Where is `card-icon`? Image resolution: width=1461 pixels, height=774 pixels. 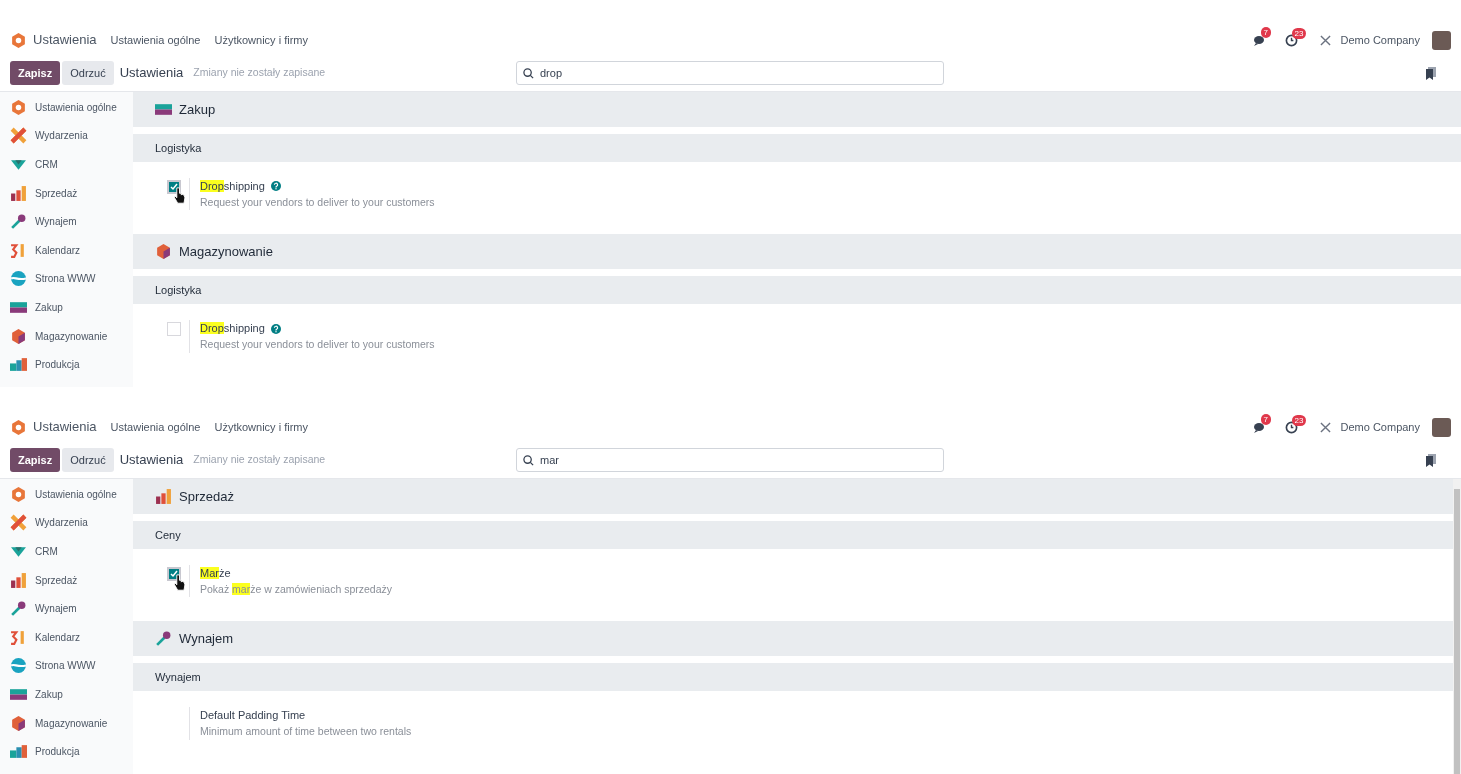
card-icon is located at coordinates (163, 109).